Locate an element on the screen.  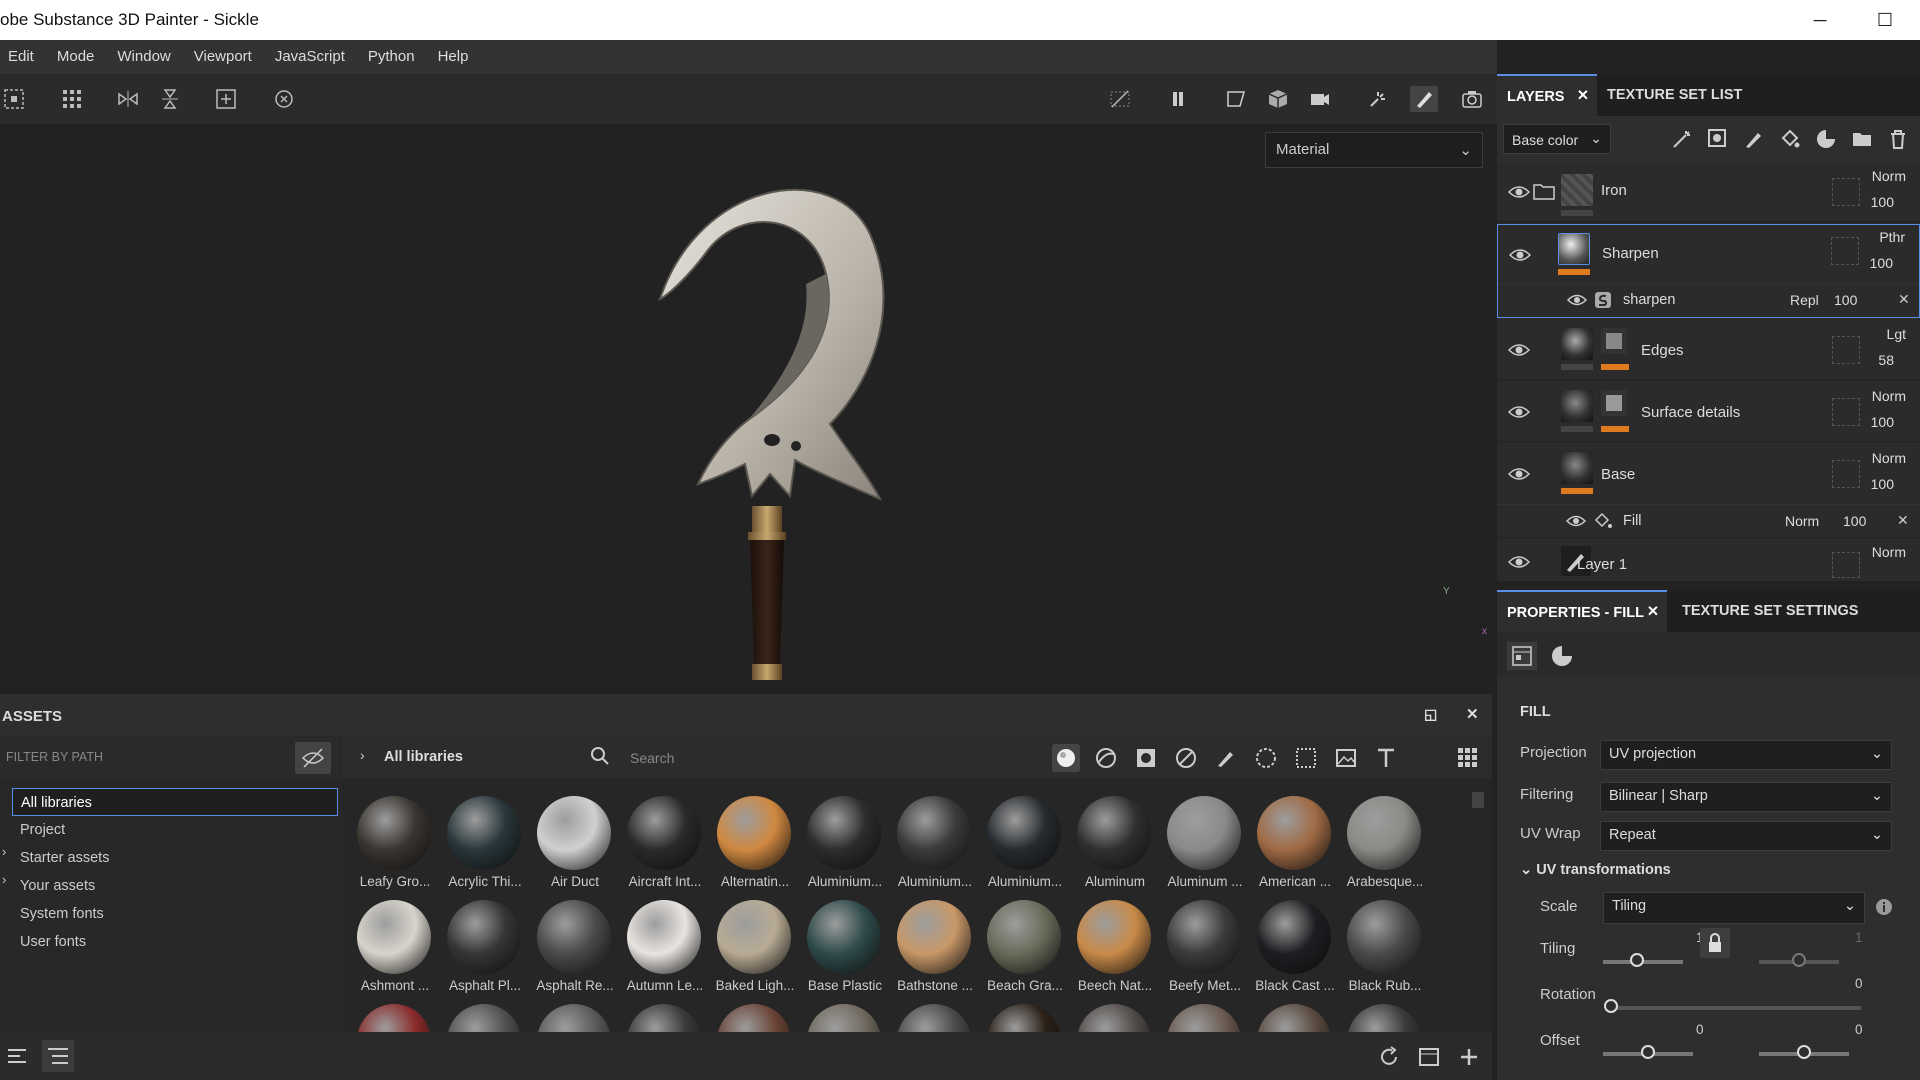
layer-iron: Iron Norm 100 is located at coordinates (1708, 192).